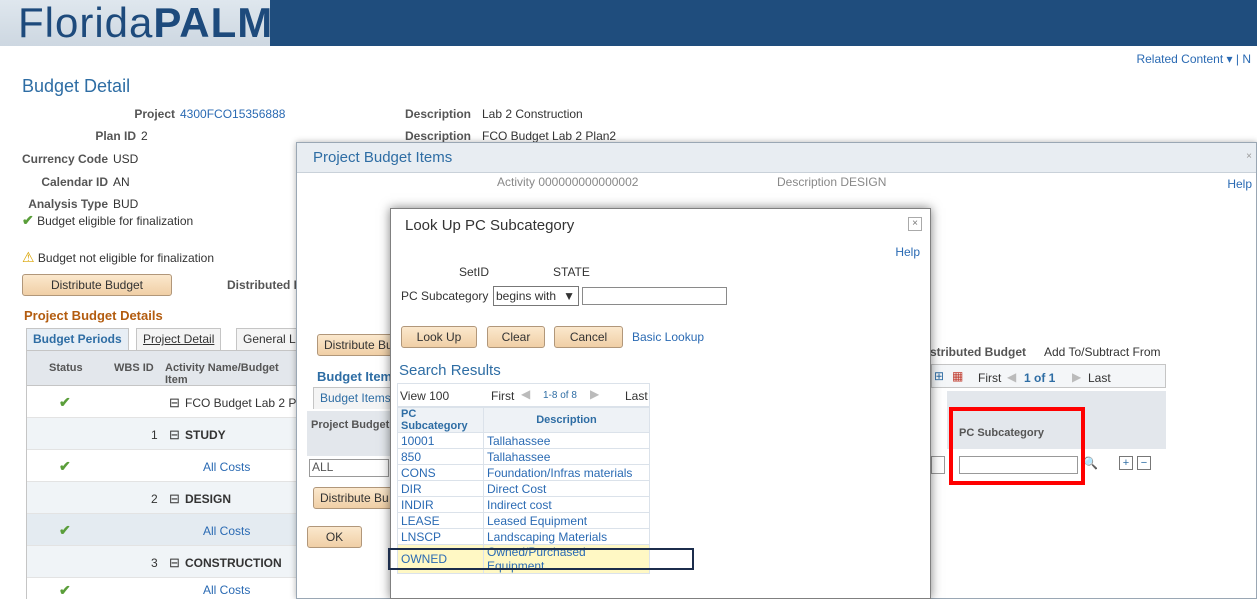 The height and width of the screenshot is (599, 1257). Describe the element at coordinates (439, 337) in the screenshot. I see `look-up-button: Look Up` at that location.